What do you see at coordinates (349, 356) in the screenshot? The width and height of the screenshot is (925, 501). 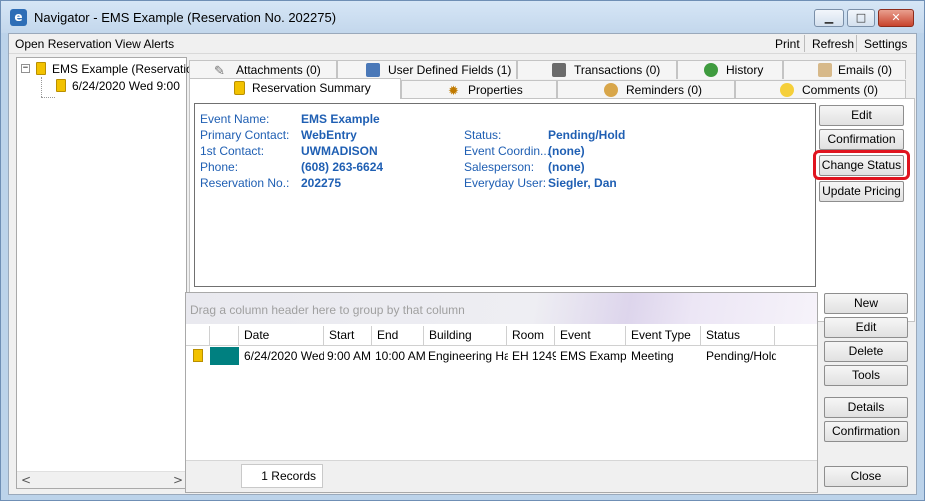 I see `cell-start: 9:00 AM` at bounding box center [349, 356].